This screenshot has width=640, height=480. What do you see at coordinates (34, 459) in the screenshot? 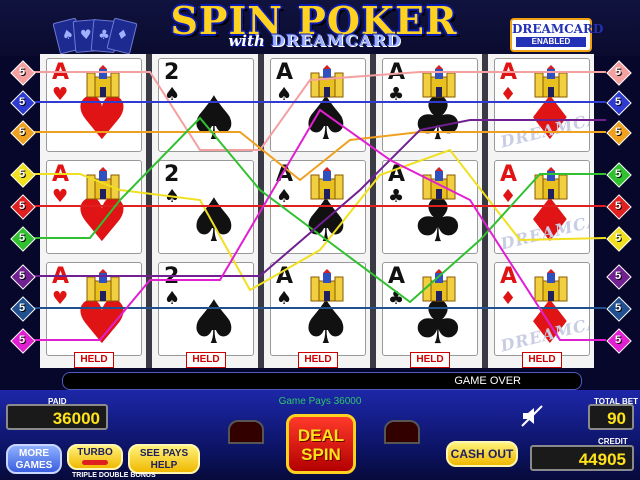
I see `more-games-button: MORE GAMES` at bounding box center [34, 459].